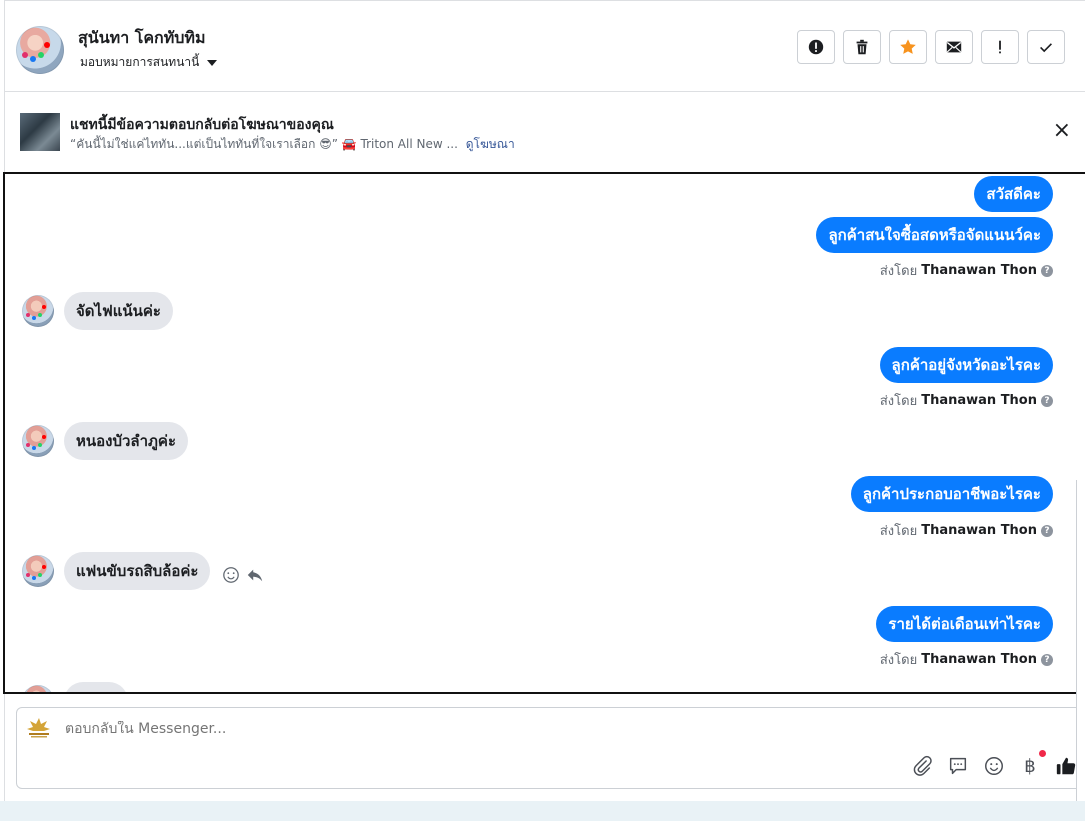 The width and height of the screenshot is (1085, 821). What do you see at coordinates (38, 728) in the screenshot?
I see `page-logo-icon` at bounding box center [38, 728].